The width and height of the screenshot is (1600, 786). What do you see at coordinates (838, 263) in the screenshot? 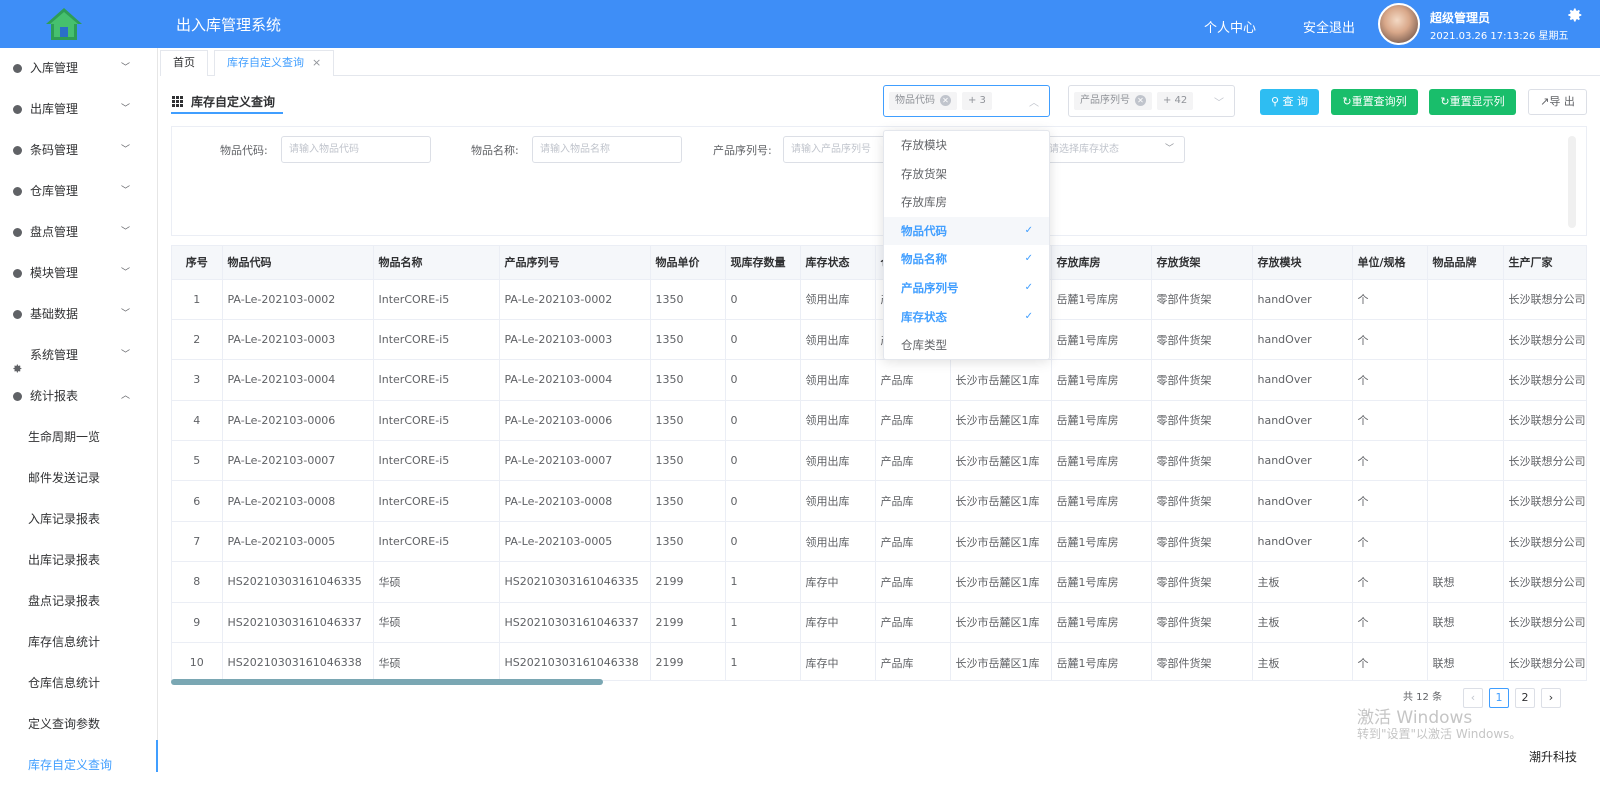
I see `column-header: 库存状态` at bounding box center [838, 263].